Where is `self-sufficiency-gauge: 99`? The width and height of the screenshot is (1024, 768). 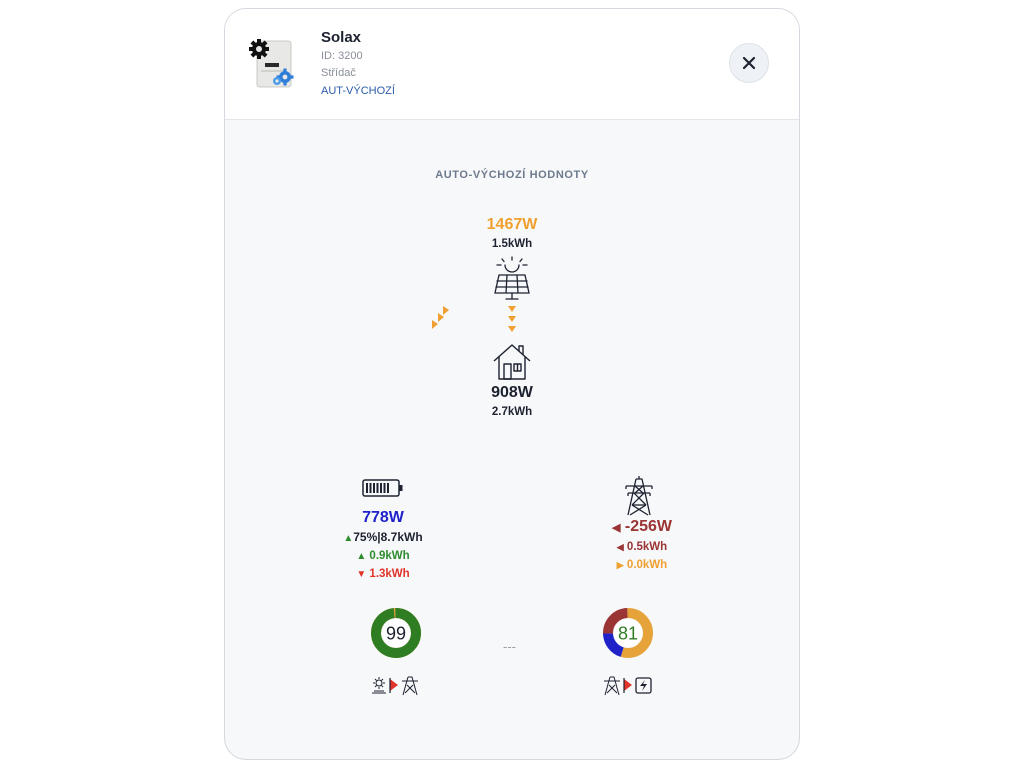
self-sufficiency-gauge: 99 is located at coordinates (396, 633).